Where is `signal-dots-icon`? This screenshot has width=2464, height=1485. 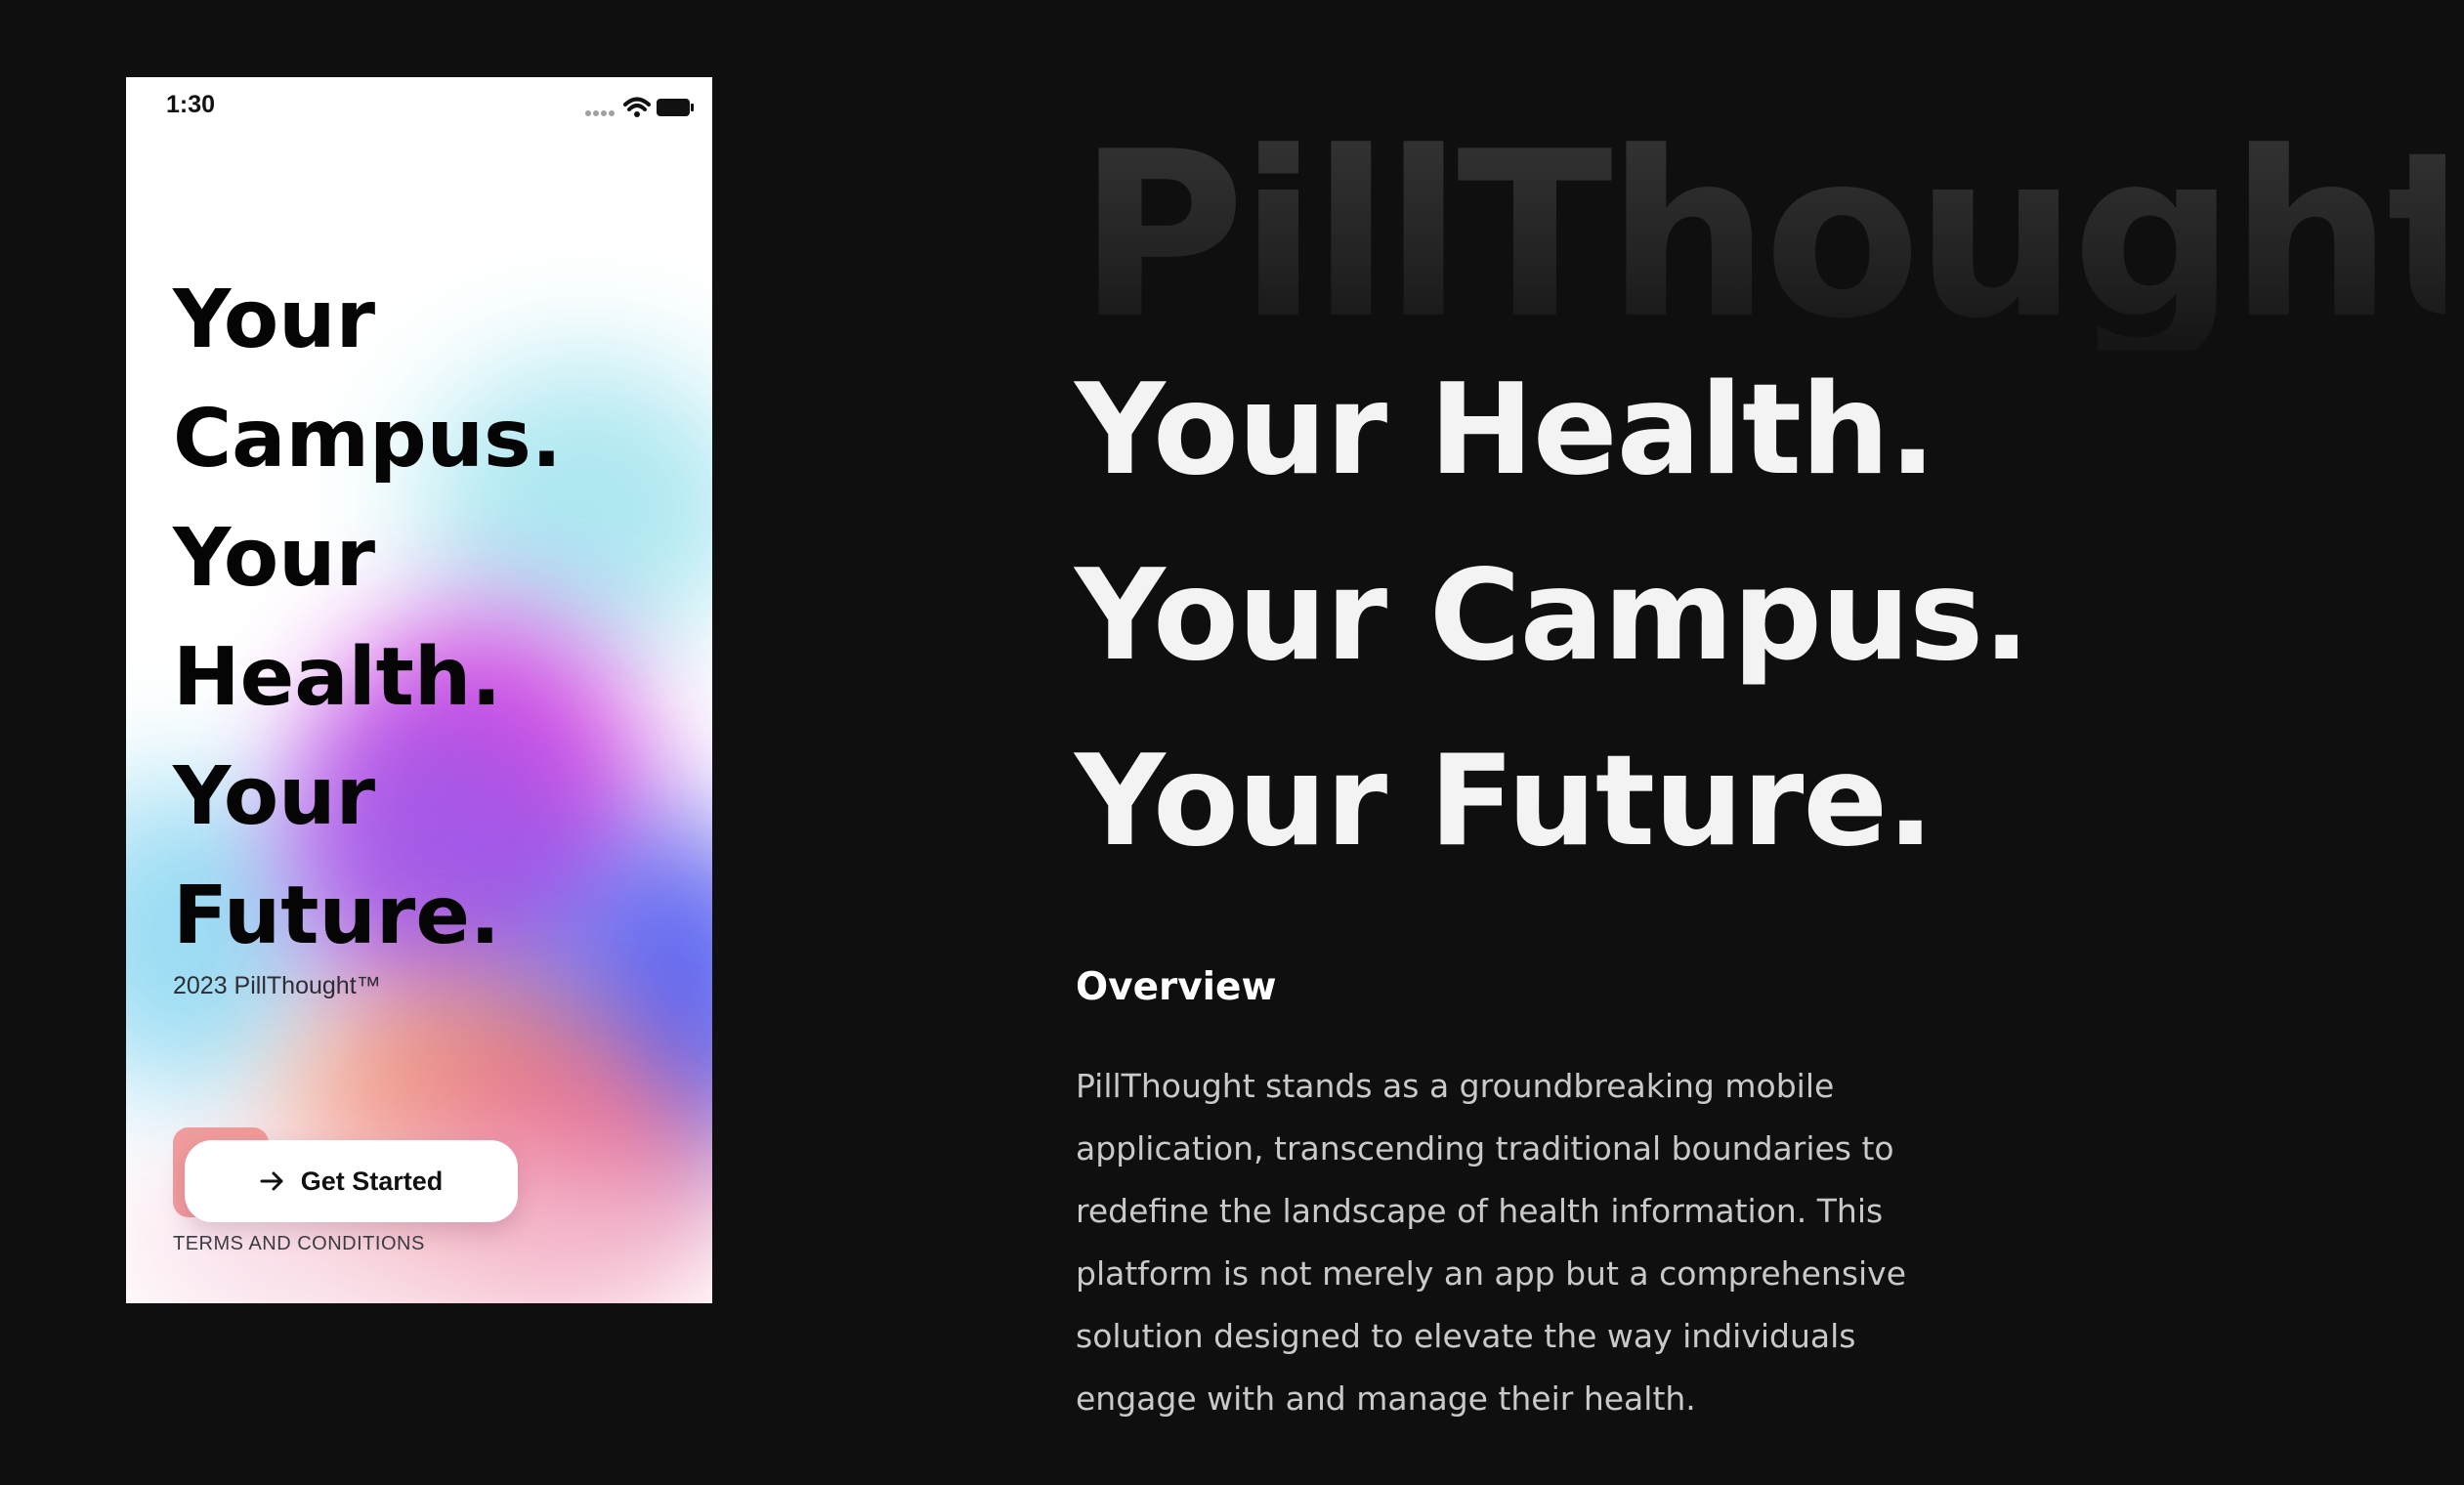
signal-dots-icon is located at coordinates (600, 113).